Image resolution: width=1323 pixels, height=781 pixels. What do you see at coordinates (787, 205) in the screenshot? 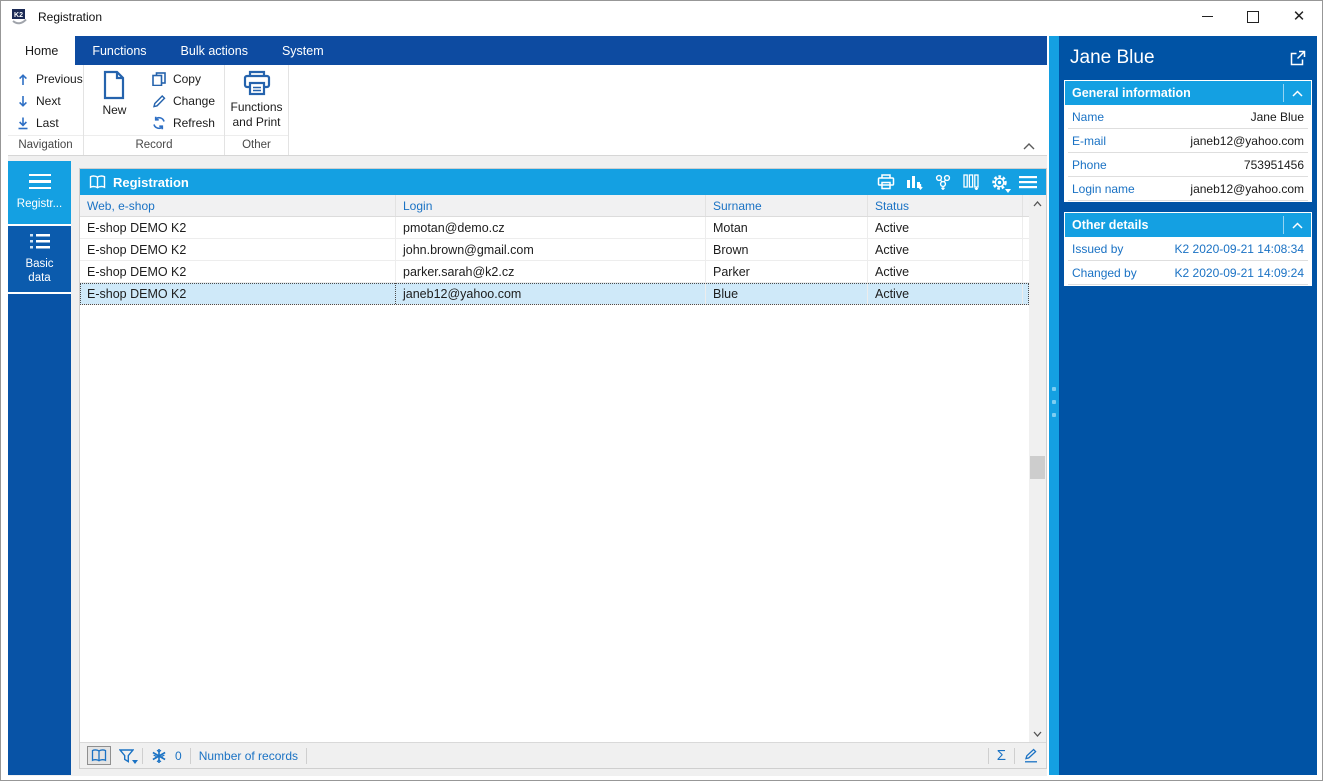
I see `column-header-surname: Surname` at bounding box center [787, 205].